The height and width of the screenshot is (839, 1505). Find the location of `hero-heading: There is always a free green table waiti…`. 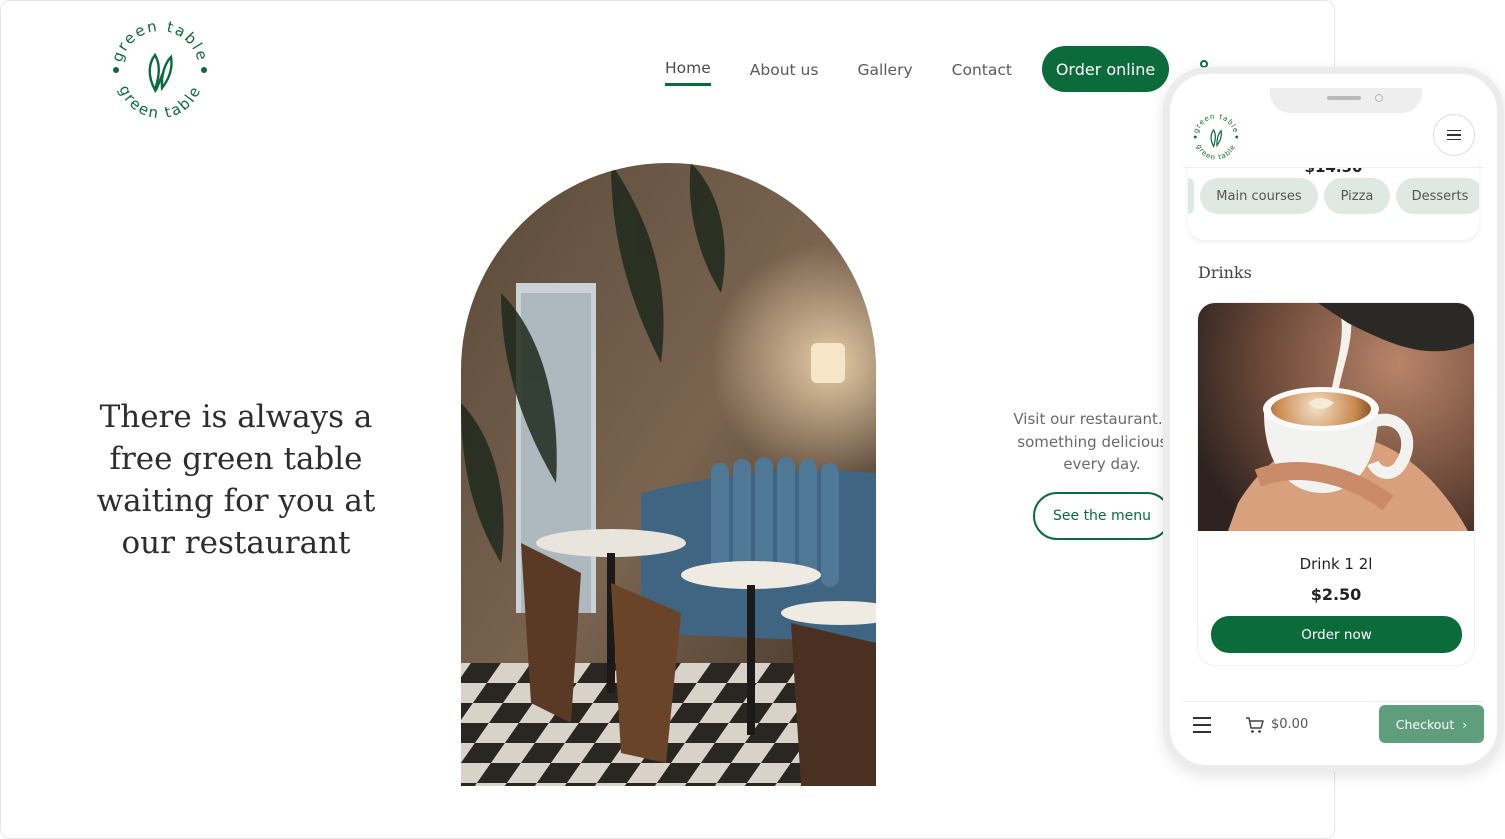

hero-heading: There is always a free green table waiti… is located at coordinates (236, 480).